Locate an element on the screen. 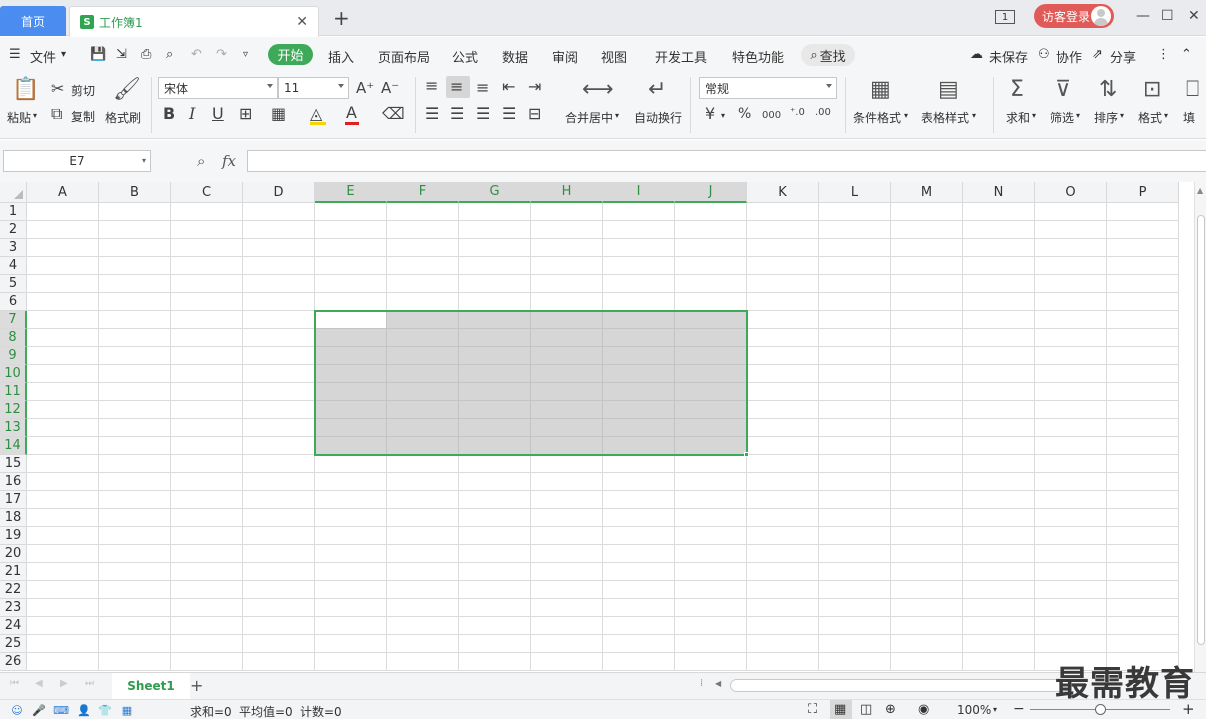 Image resolution: width=1206 pixels, height=719 pixels. cell-D25 is located at coordinates (279, 644).